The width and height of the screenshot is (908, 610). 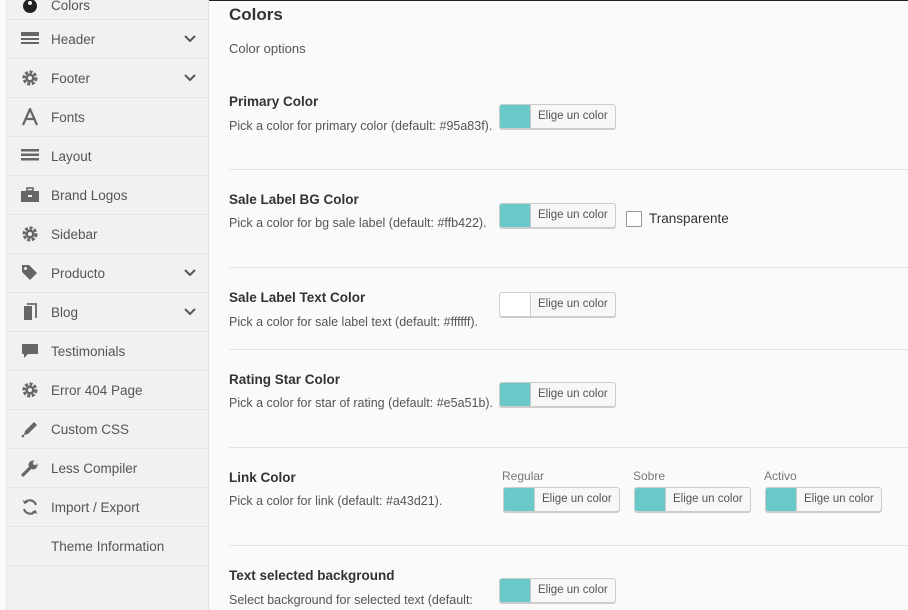 I want to click on sale-label-text-color-picker-button: Elige un color, so click(x=557, y=304).